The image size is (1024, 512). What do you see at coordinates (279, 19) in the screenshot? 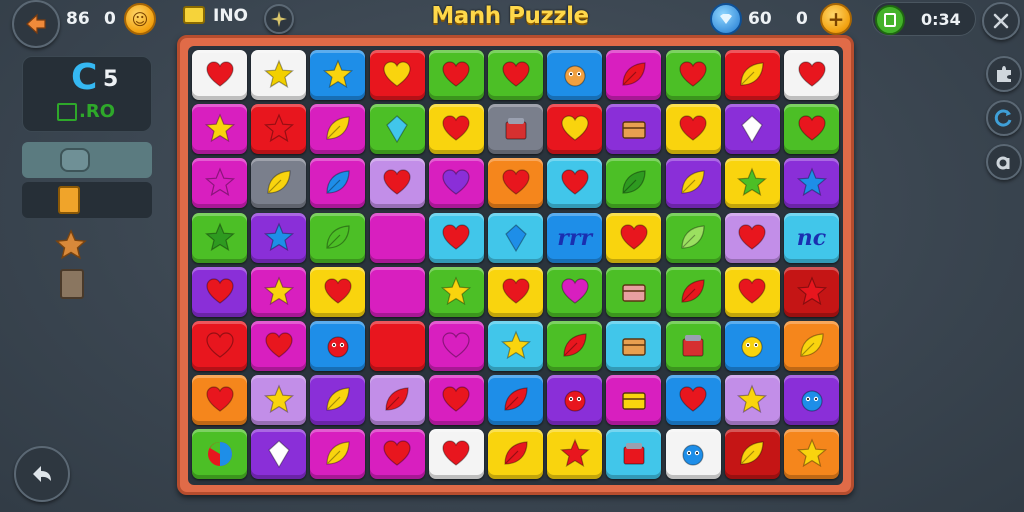
I see `compass-button` at bounding box center [279, 19].